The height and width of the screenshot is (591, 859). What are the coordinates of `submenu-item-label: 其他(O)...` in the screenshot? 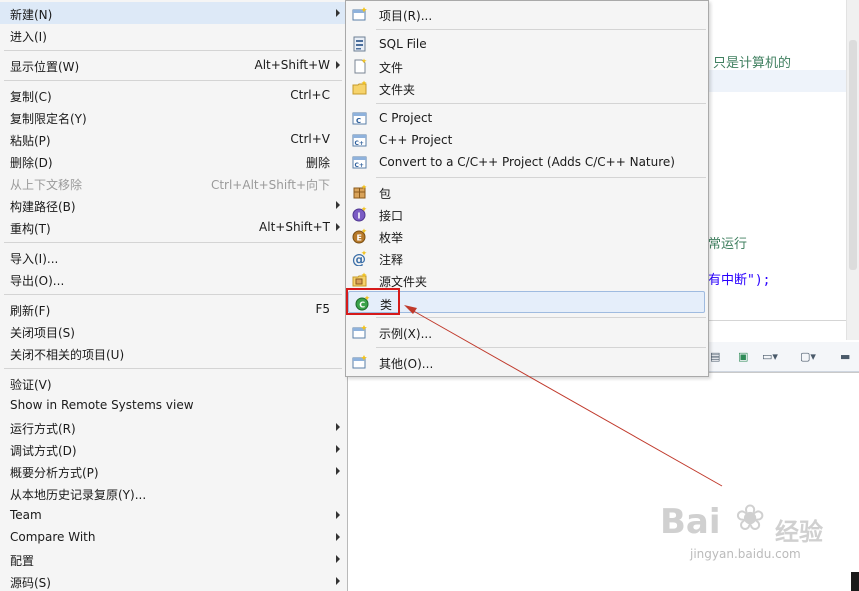 It's located at (406, 364).